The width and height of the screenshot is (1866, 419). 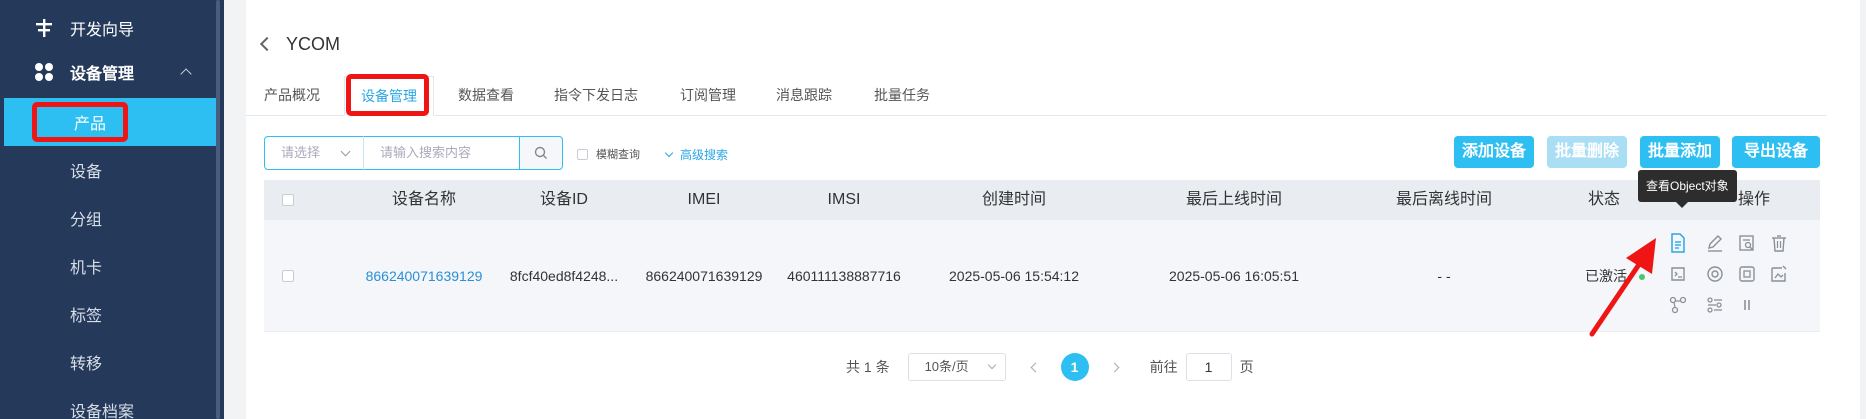 What do you see at coordinates (1678, 305) in the screenshot?
I see `topology-icon` at bounding box center [1678, 305].